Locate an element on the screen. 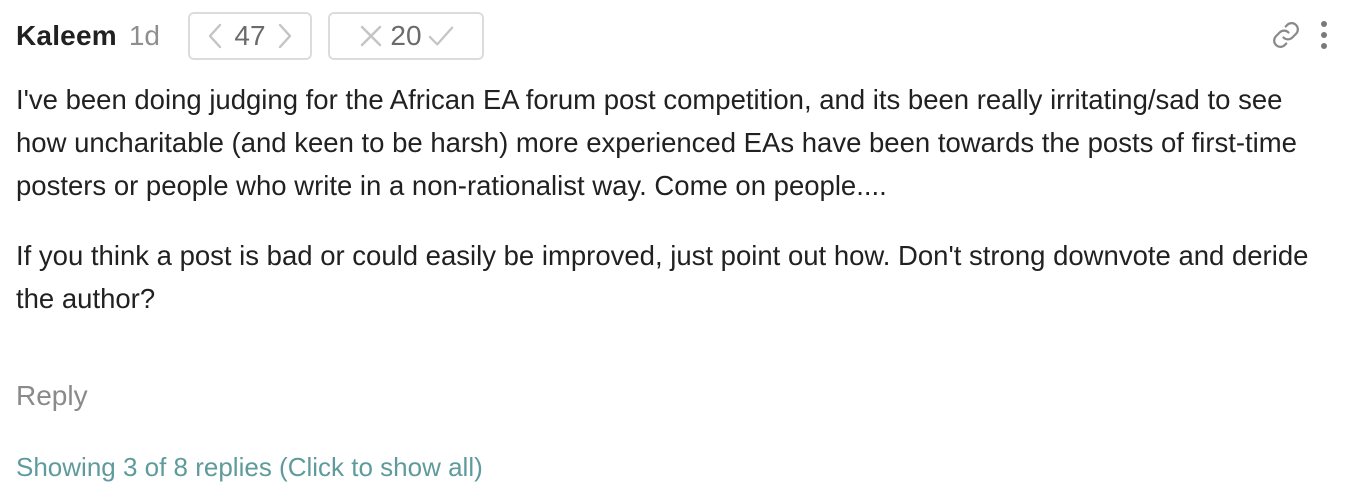 The height and width of the screenshot is (483, 1346). agreement-score: 20 is located at coordinates (406, 35).